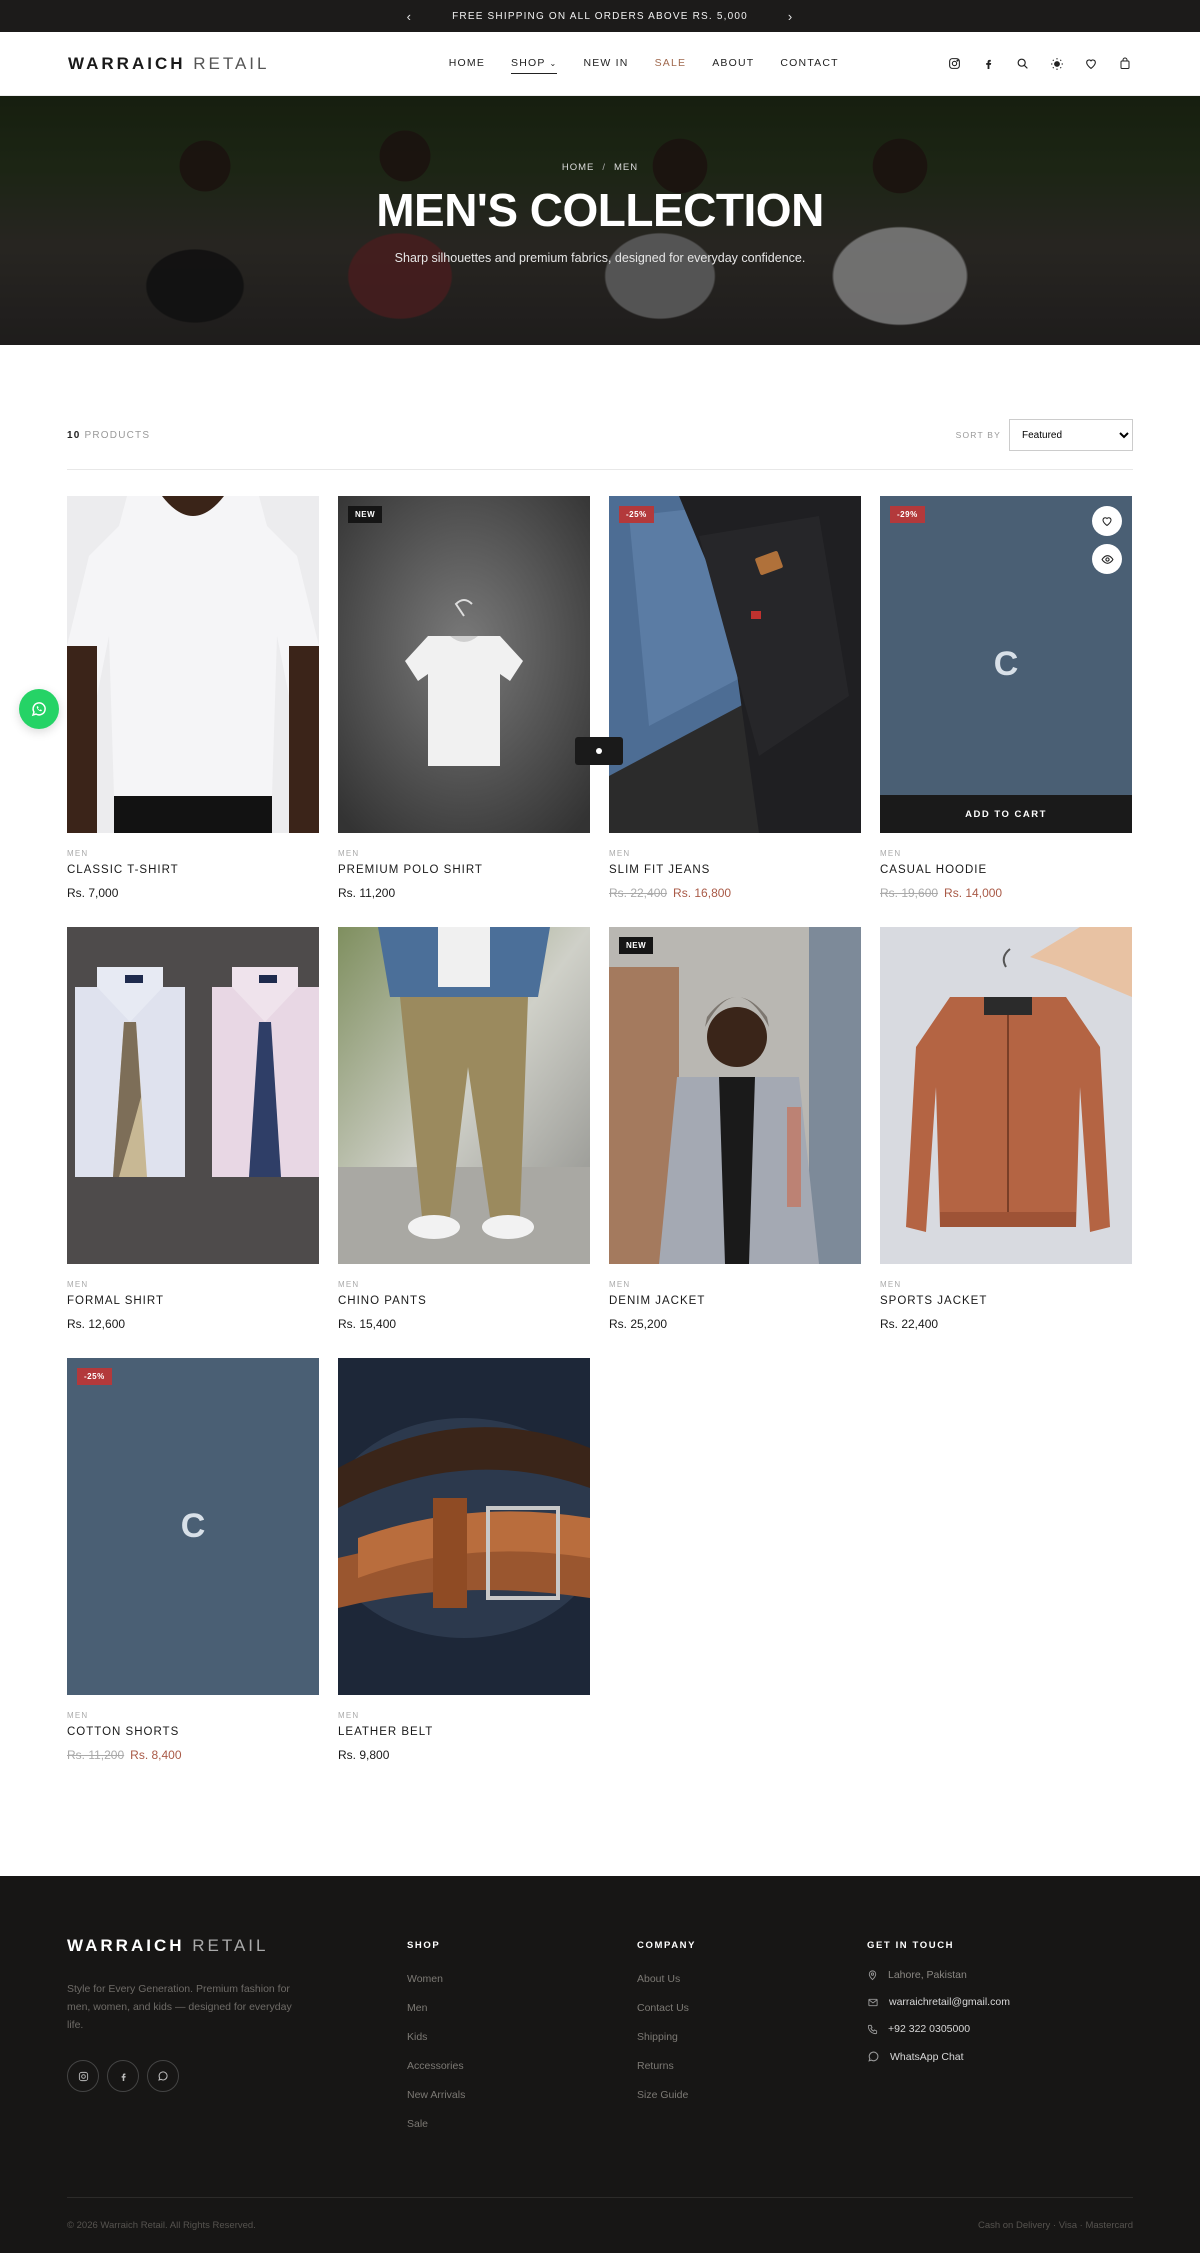  I want to click on product-card: NEW MEN PREMIUM POLO SHIRT Rs. 11,200, so click(464, 711).